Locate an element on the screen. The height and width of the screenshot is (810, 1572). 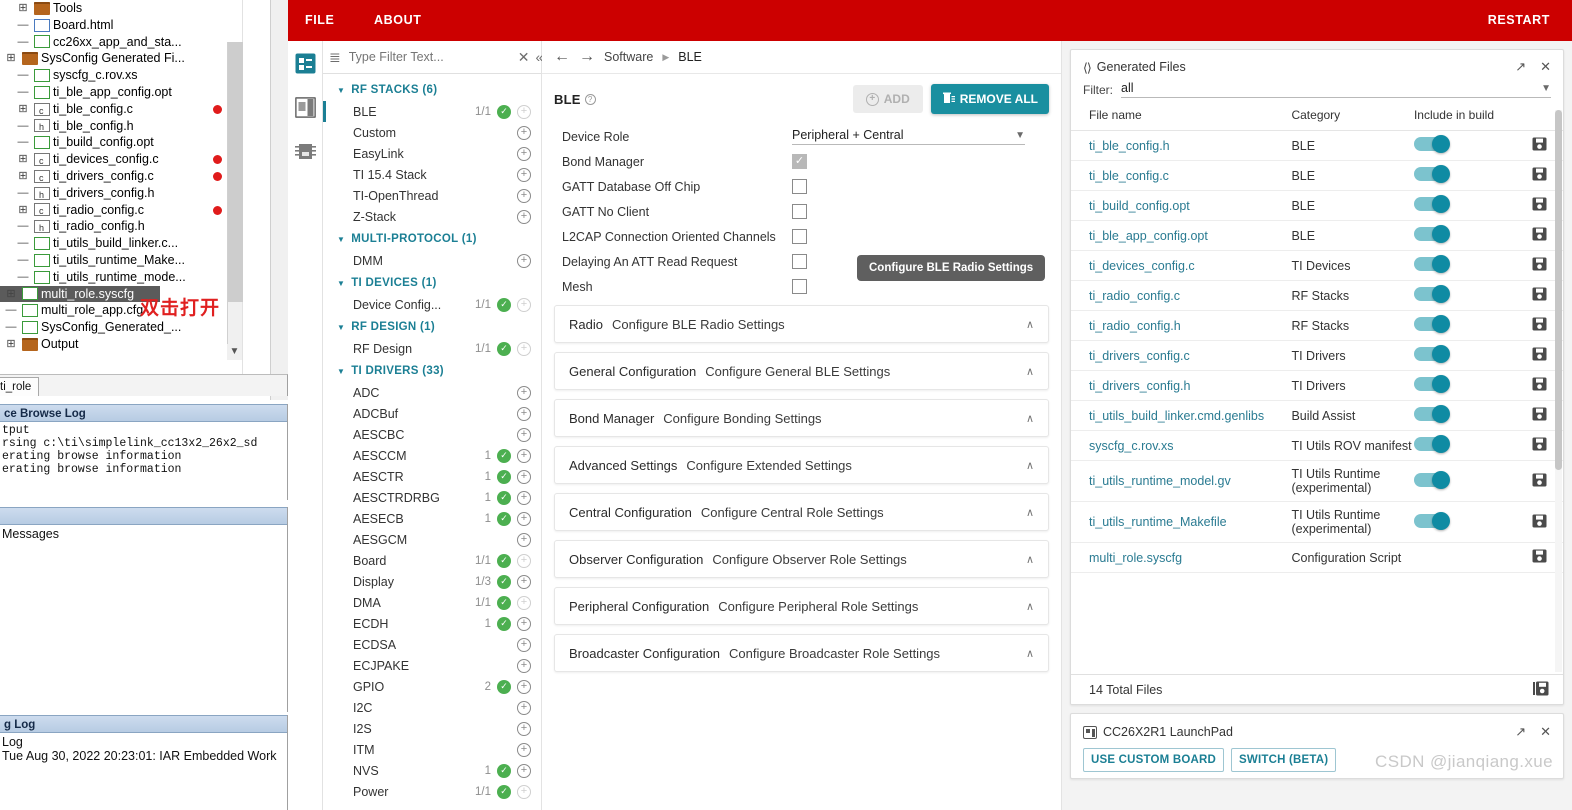
tree-item: ⊞ multi_role.syscfg is located at coordinates (80, 294).